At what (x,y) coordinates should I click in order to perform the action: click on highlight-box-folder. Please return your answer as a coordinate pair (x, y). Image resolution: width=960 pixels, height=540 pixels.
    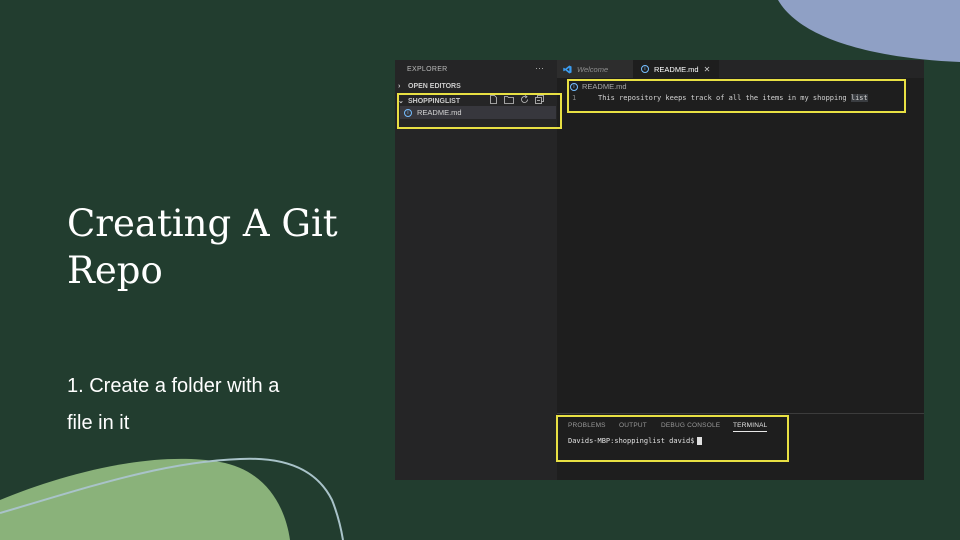
    Looking at the image, I should click on (479, 111).